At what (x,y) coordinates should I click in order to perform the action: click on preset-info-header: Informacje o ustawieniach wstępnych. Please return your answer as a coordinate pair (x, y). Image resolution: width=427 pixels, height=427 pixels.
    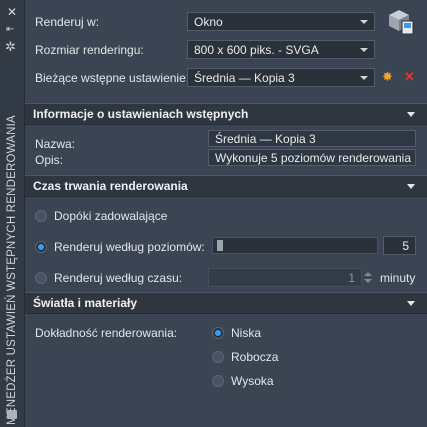
    Looking at the image, I should click on (226, 114).